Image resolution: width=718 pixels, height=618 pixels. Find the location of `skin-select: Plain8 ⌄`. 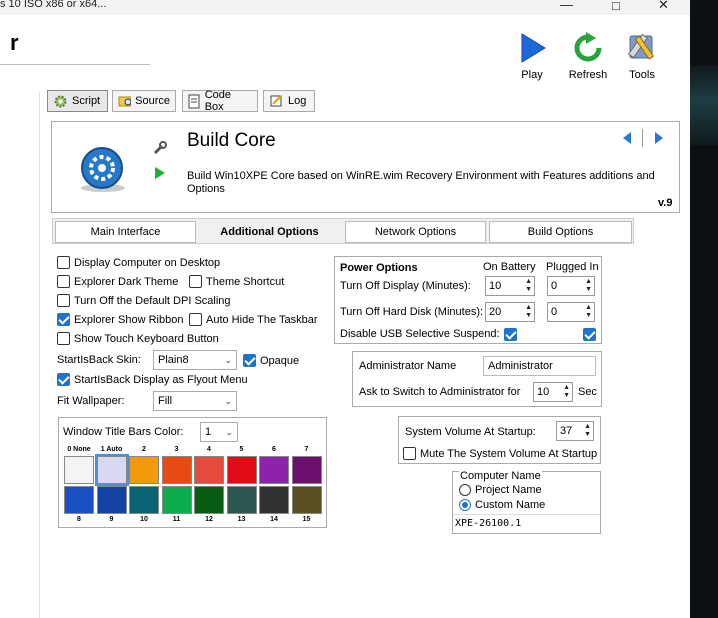

skin-select: Plain8 ⌄ is located at coordinates (195, 360).